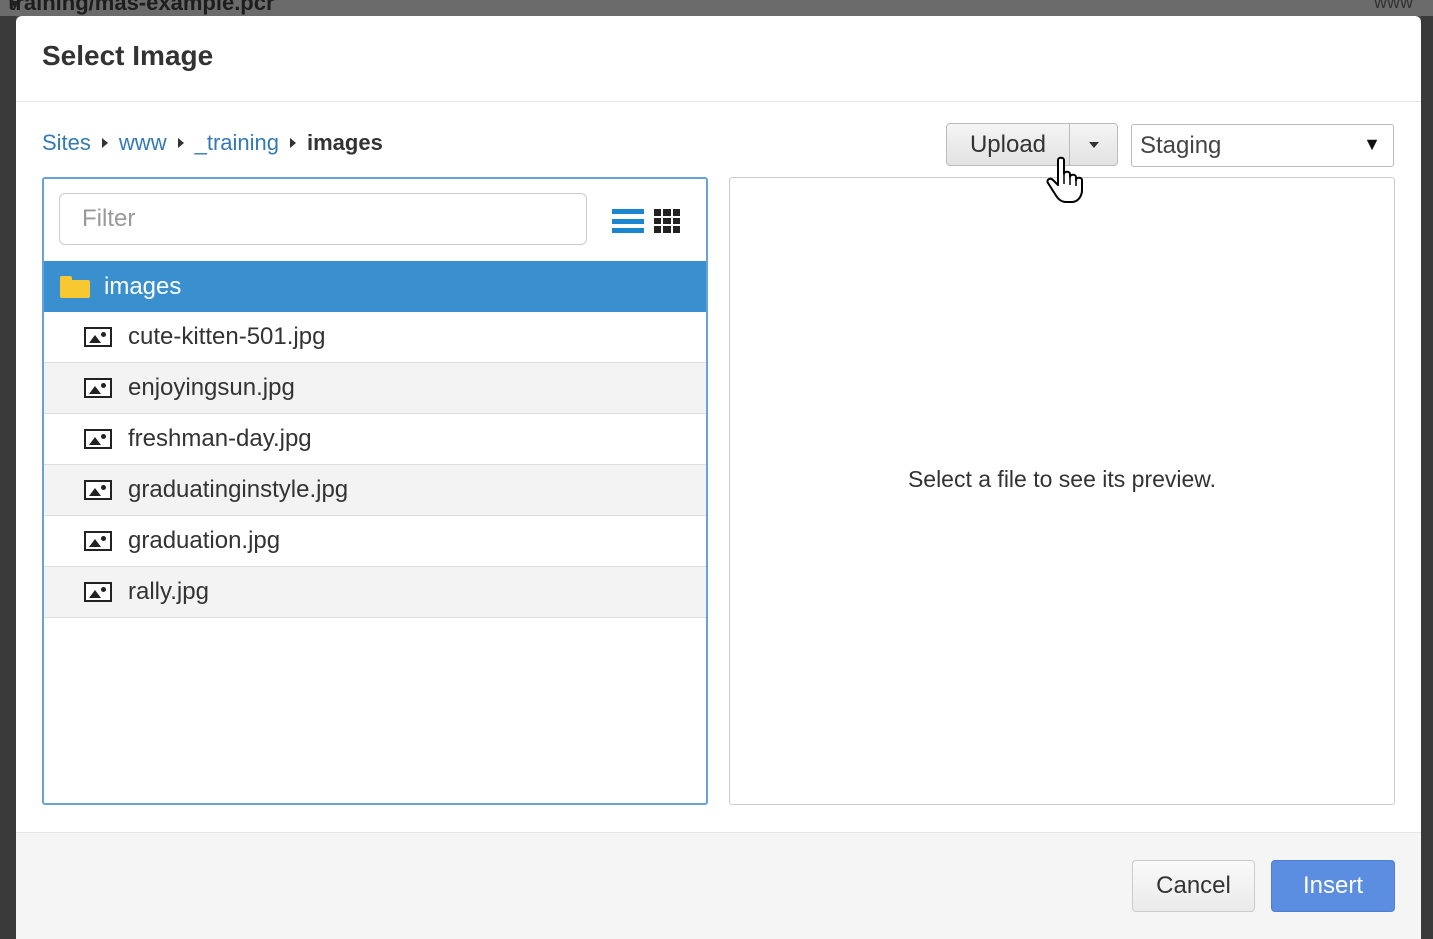 This screenshot has height=939, width=1433. Describe the element at coordinates (227, 336) in the screenshot. I see `file-label: cute-kitten-501.jpg` at that location.